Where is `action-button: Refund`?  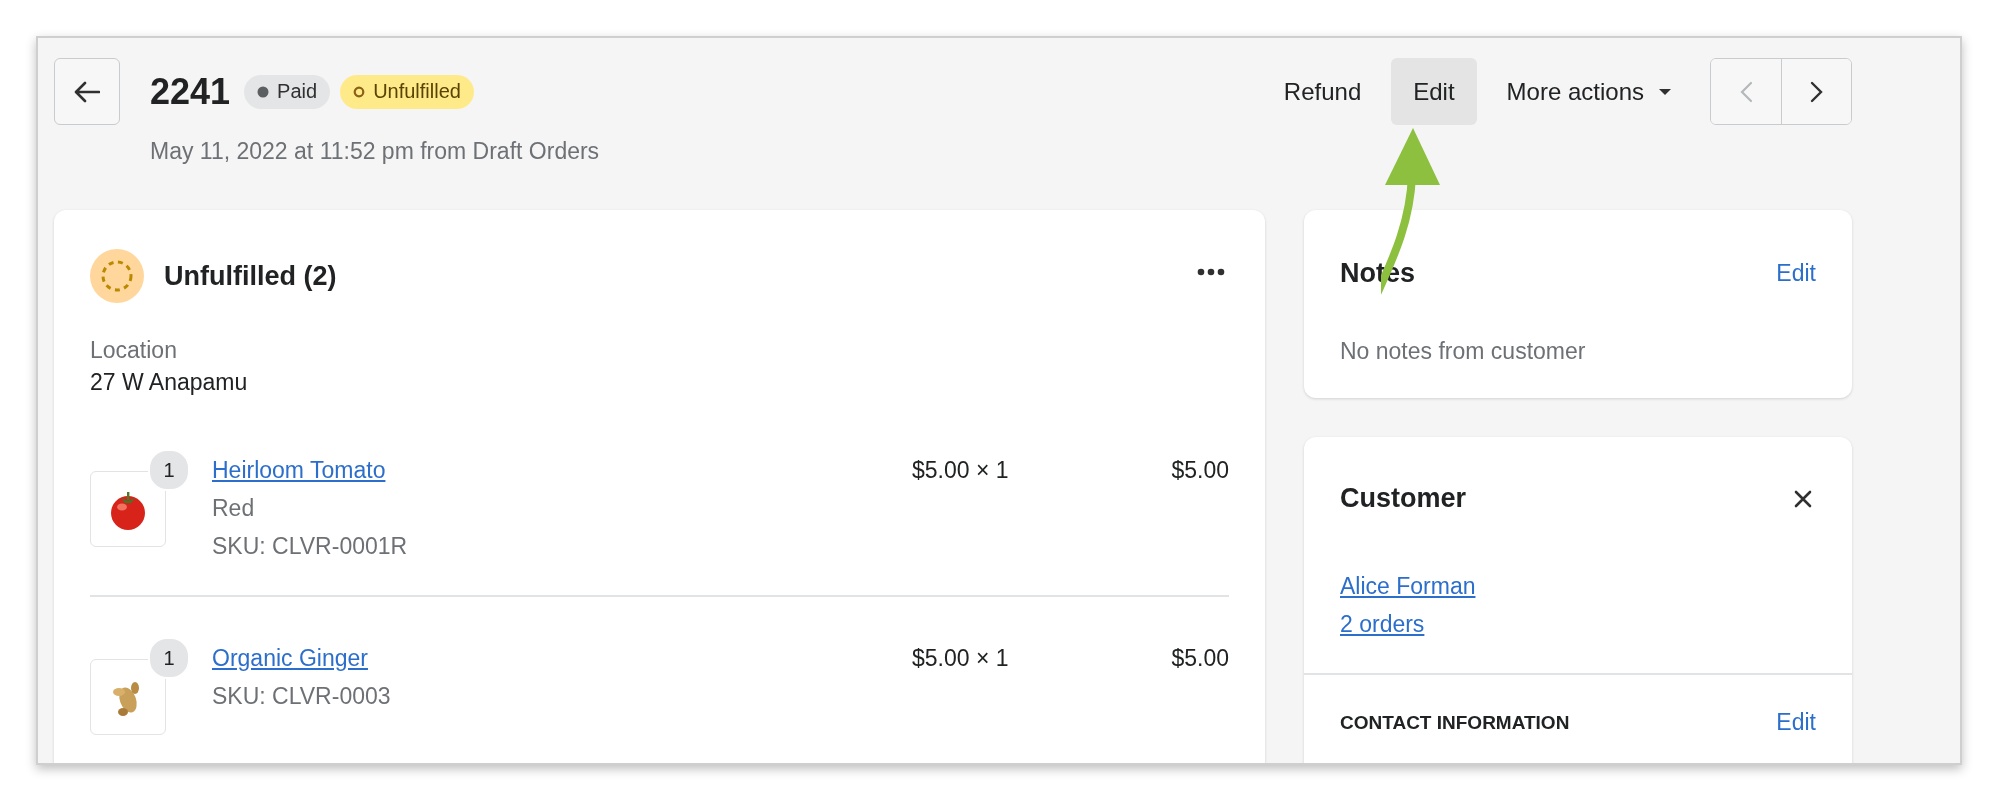
action-button: Refund is located at coordinates (1322, 91).